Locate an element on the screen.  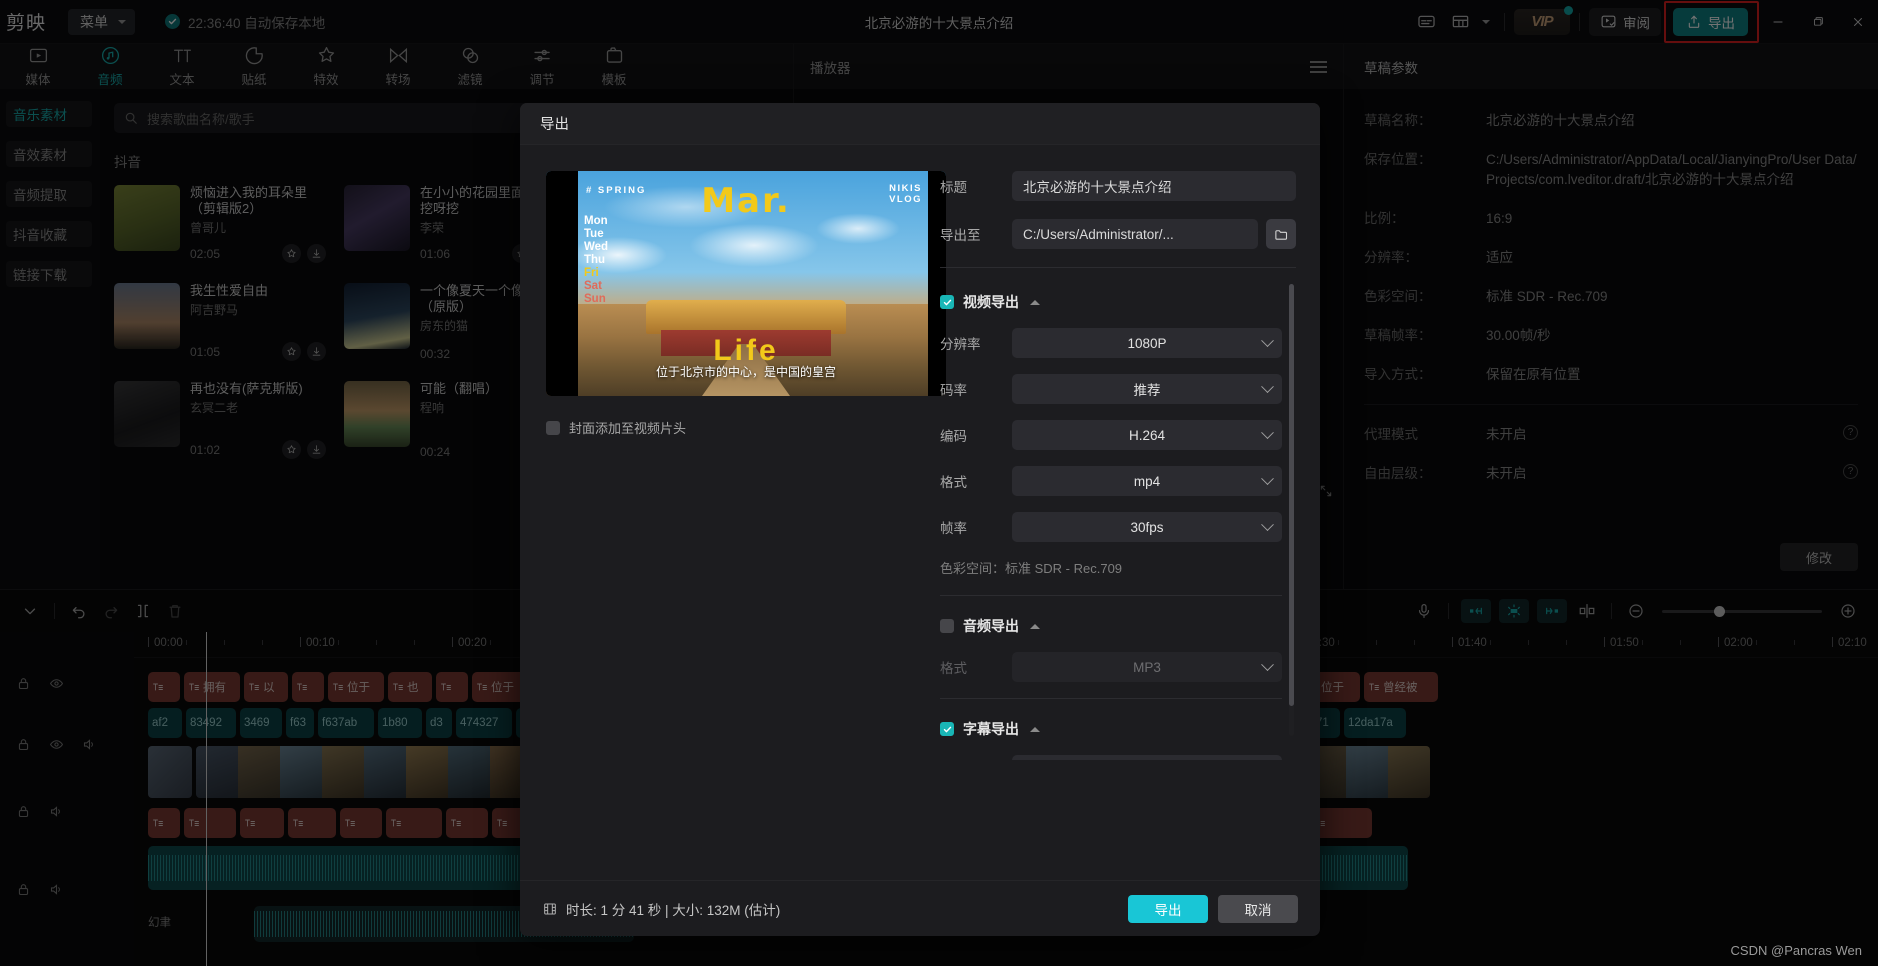
video-section-header: 视频导出 is located at coordinates (1111, 302).